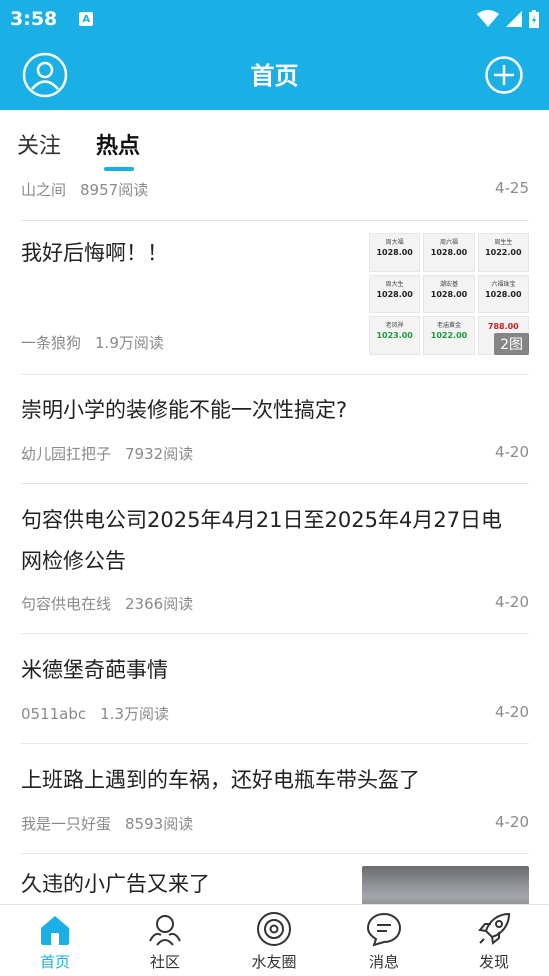 The width and height of the screenshot is (549, 976). I want to click on image-count-badge: 2图, so click(511, 344).